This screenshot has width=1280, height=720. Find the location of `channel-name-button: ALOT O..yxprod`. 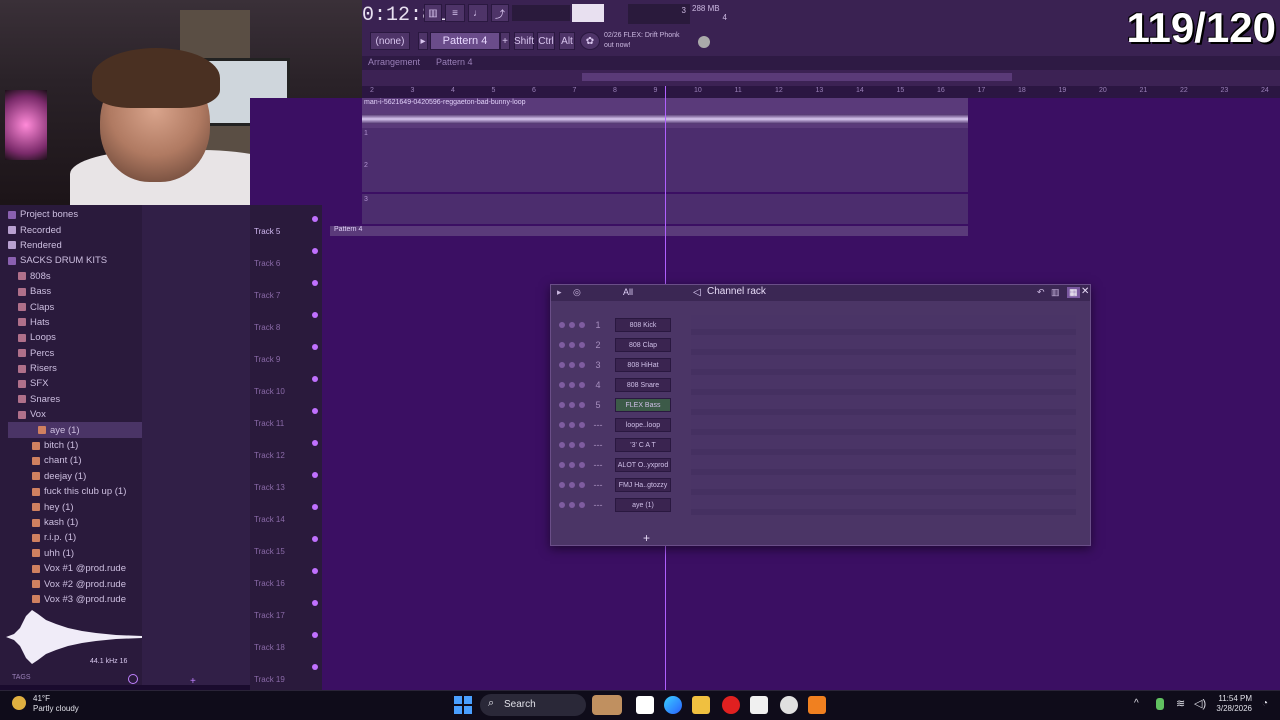

channel-name-button: ALOT O..yxprod is located at coordinates (643, 465).